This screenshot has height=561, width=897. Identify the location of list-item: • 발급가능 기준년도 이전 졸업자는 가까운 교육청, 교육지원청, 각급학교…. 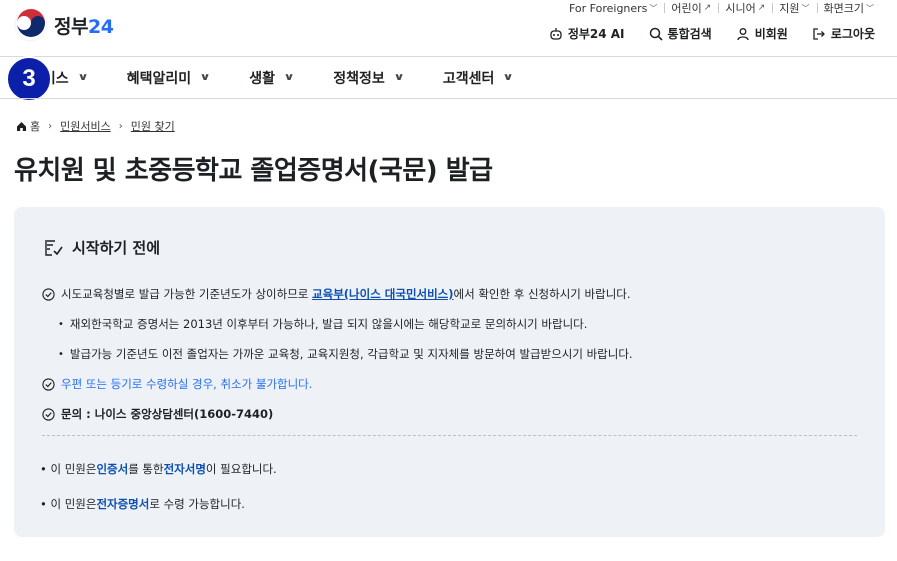
(452, 354).